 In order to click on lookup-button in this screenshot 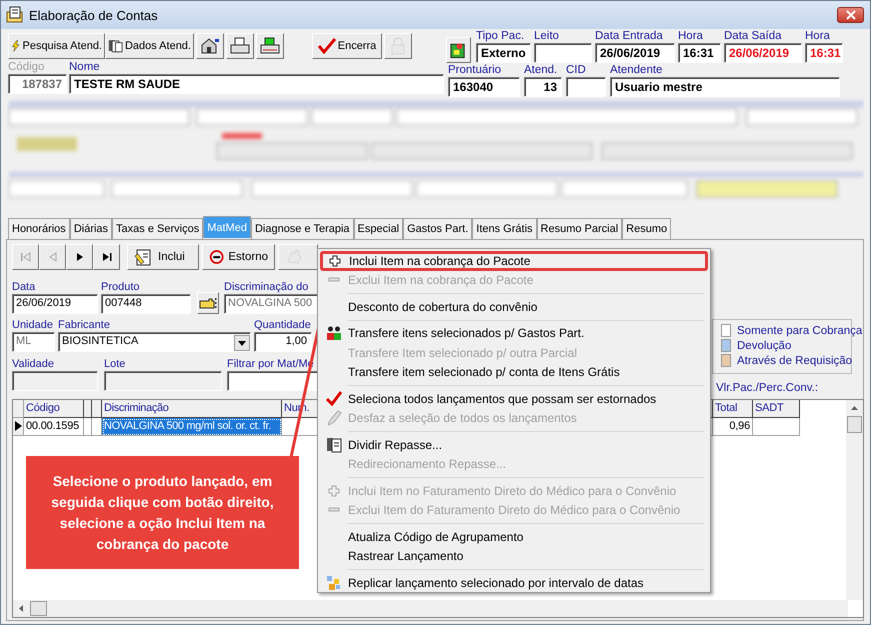, I will do `click(208, 303)`.